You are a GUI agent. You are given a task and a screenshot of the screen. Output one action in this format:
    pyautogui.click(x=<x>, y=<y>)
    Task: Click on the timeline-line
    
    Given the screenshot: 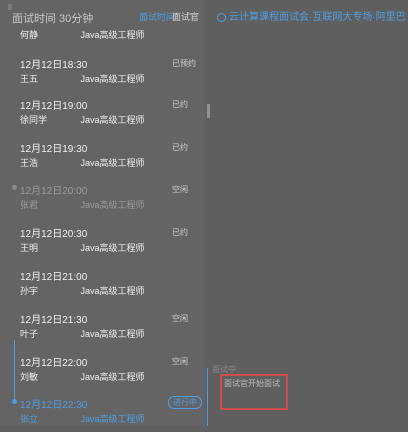 What is the action you would take?
    pyautogui.click(x=14, y=370)
    